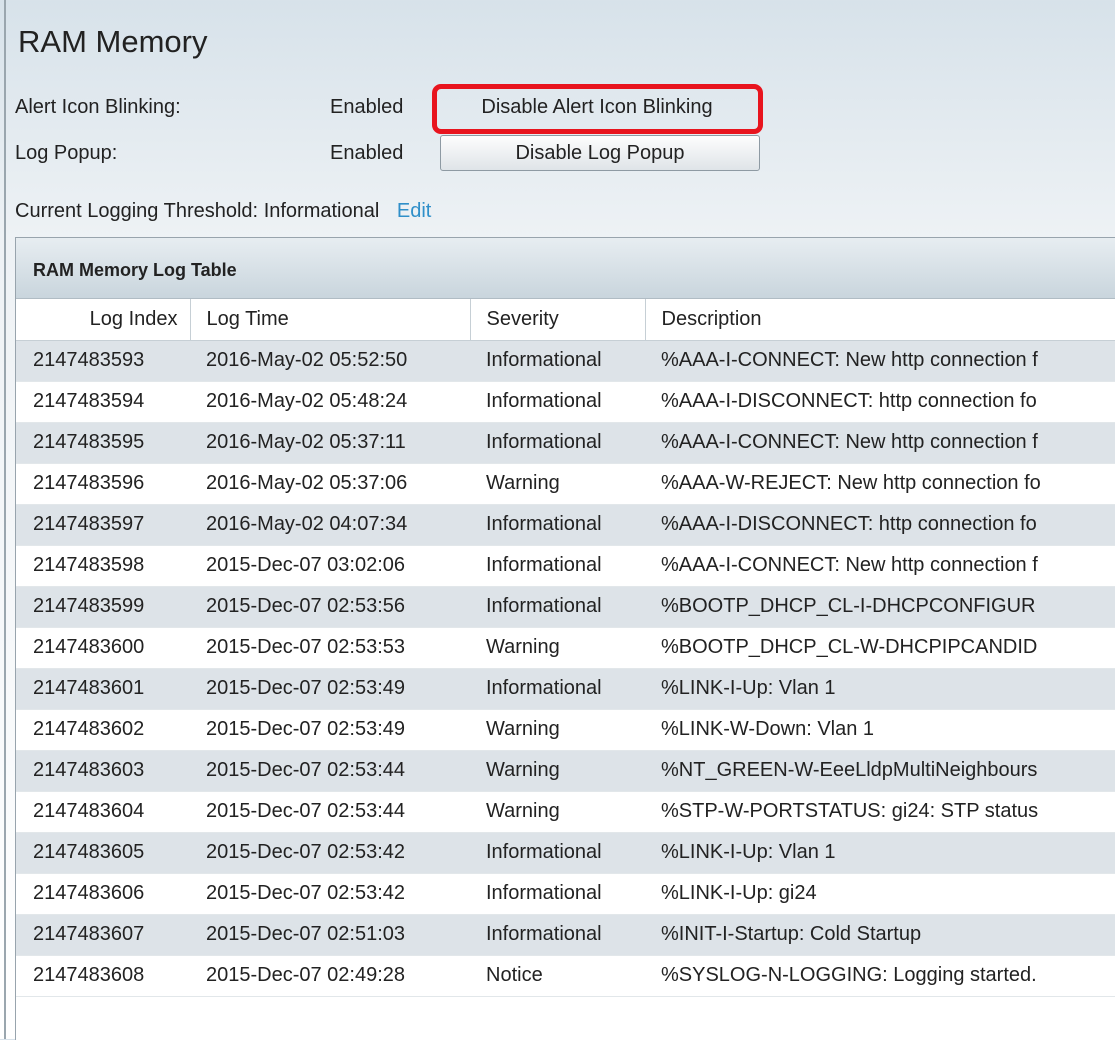  What do you see at coordinates (103, 524) in the screenshot?
I see `cell-log-index: 2147483597` at bounding box center [103, 524].